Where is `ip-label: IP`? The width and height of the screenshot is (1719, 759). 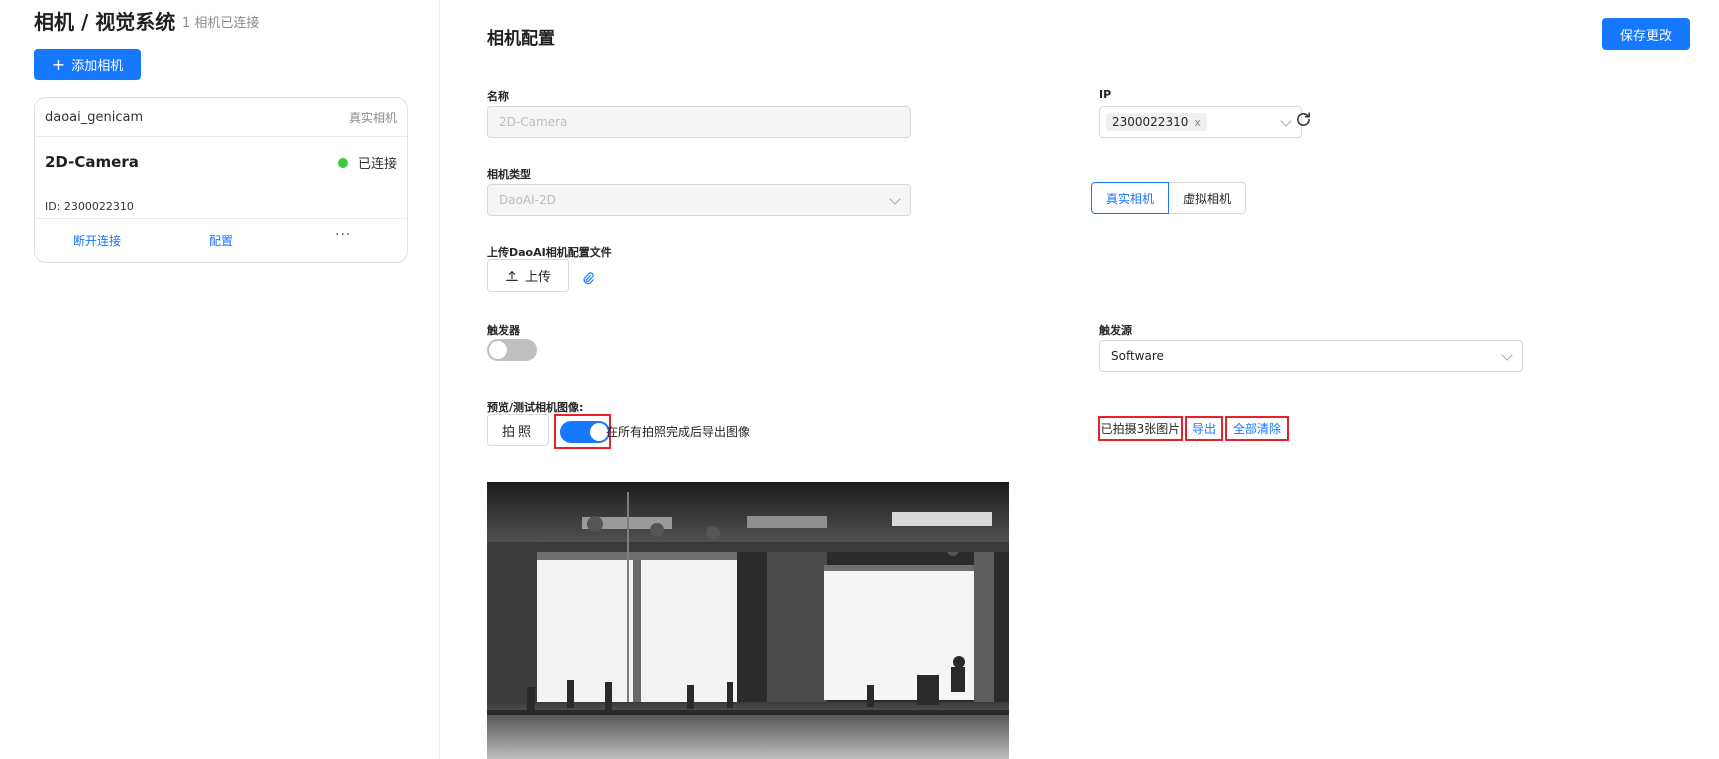 ip-label: IP is located at coordinates (1105, 94).